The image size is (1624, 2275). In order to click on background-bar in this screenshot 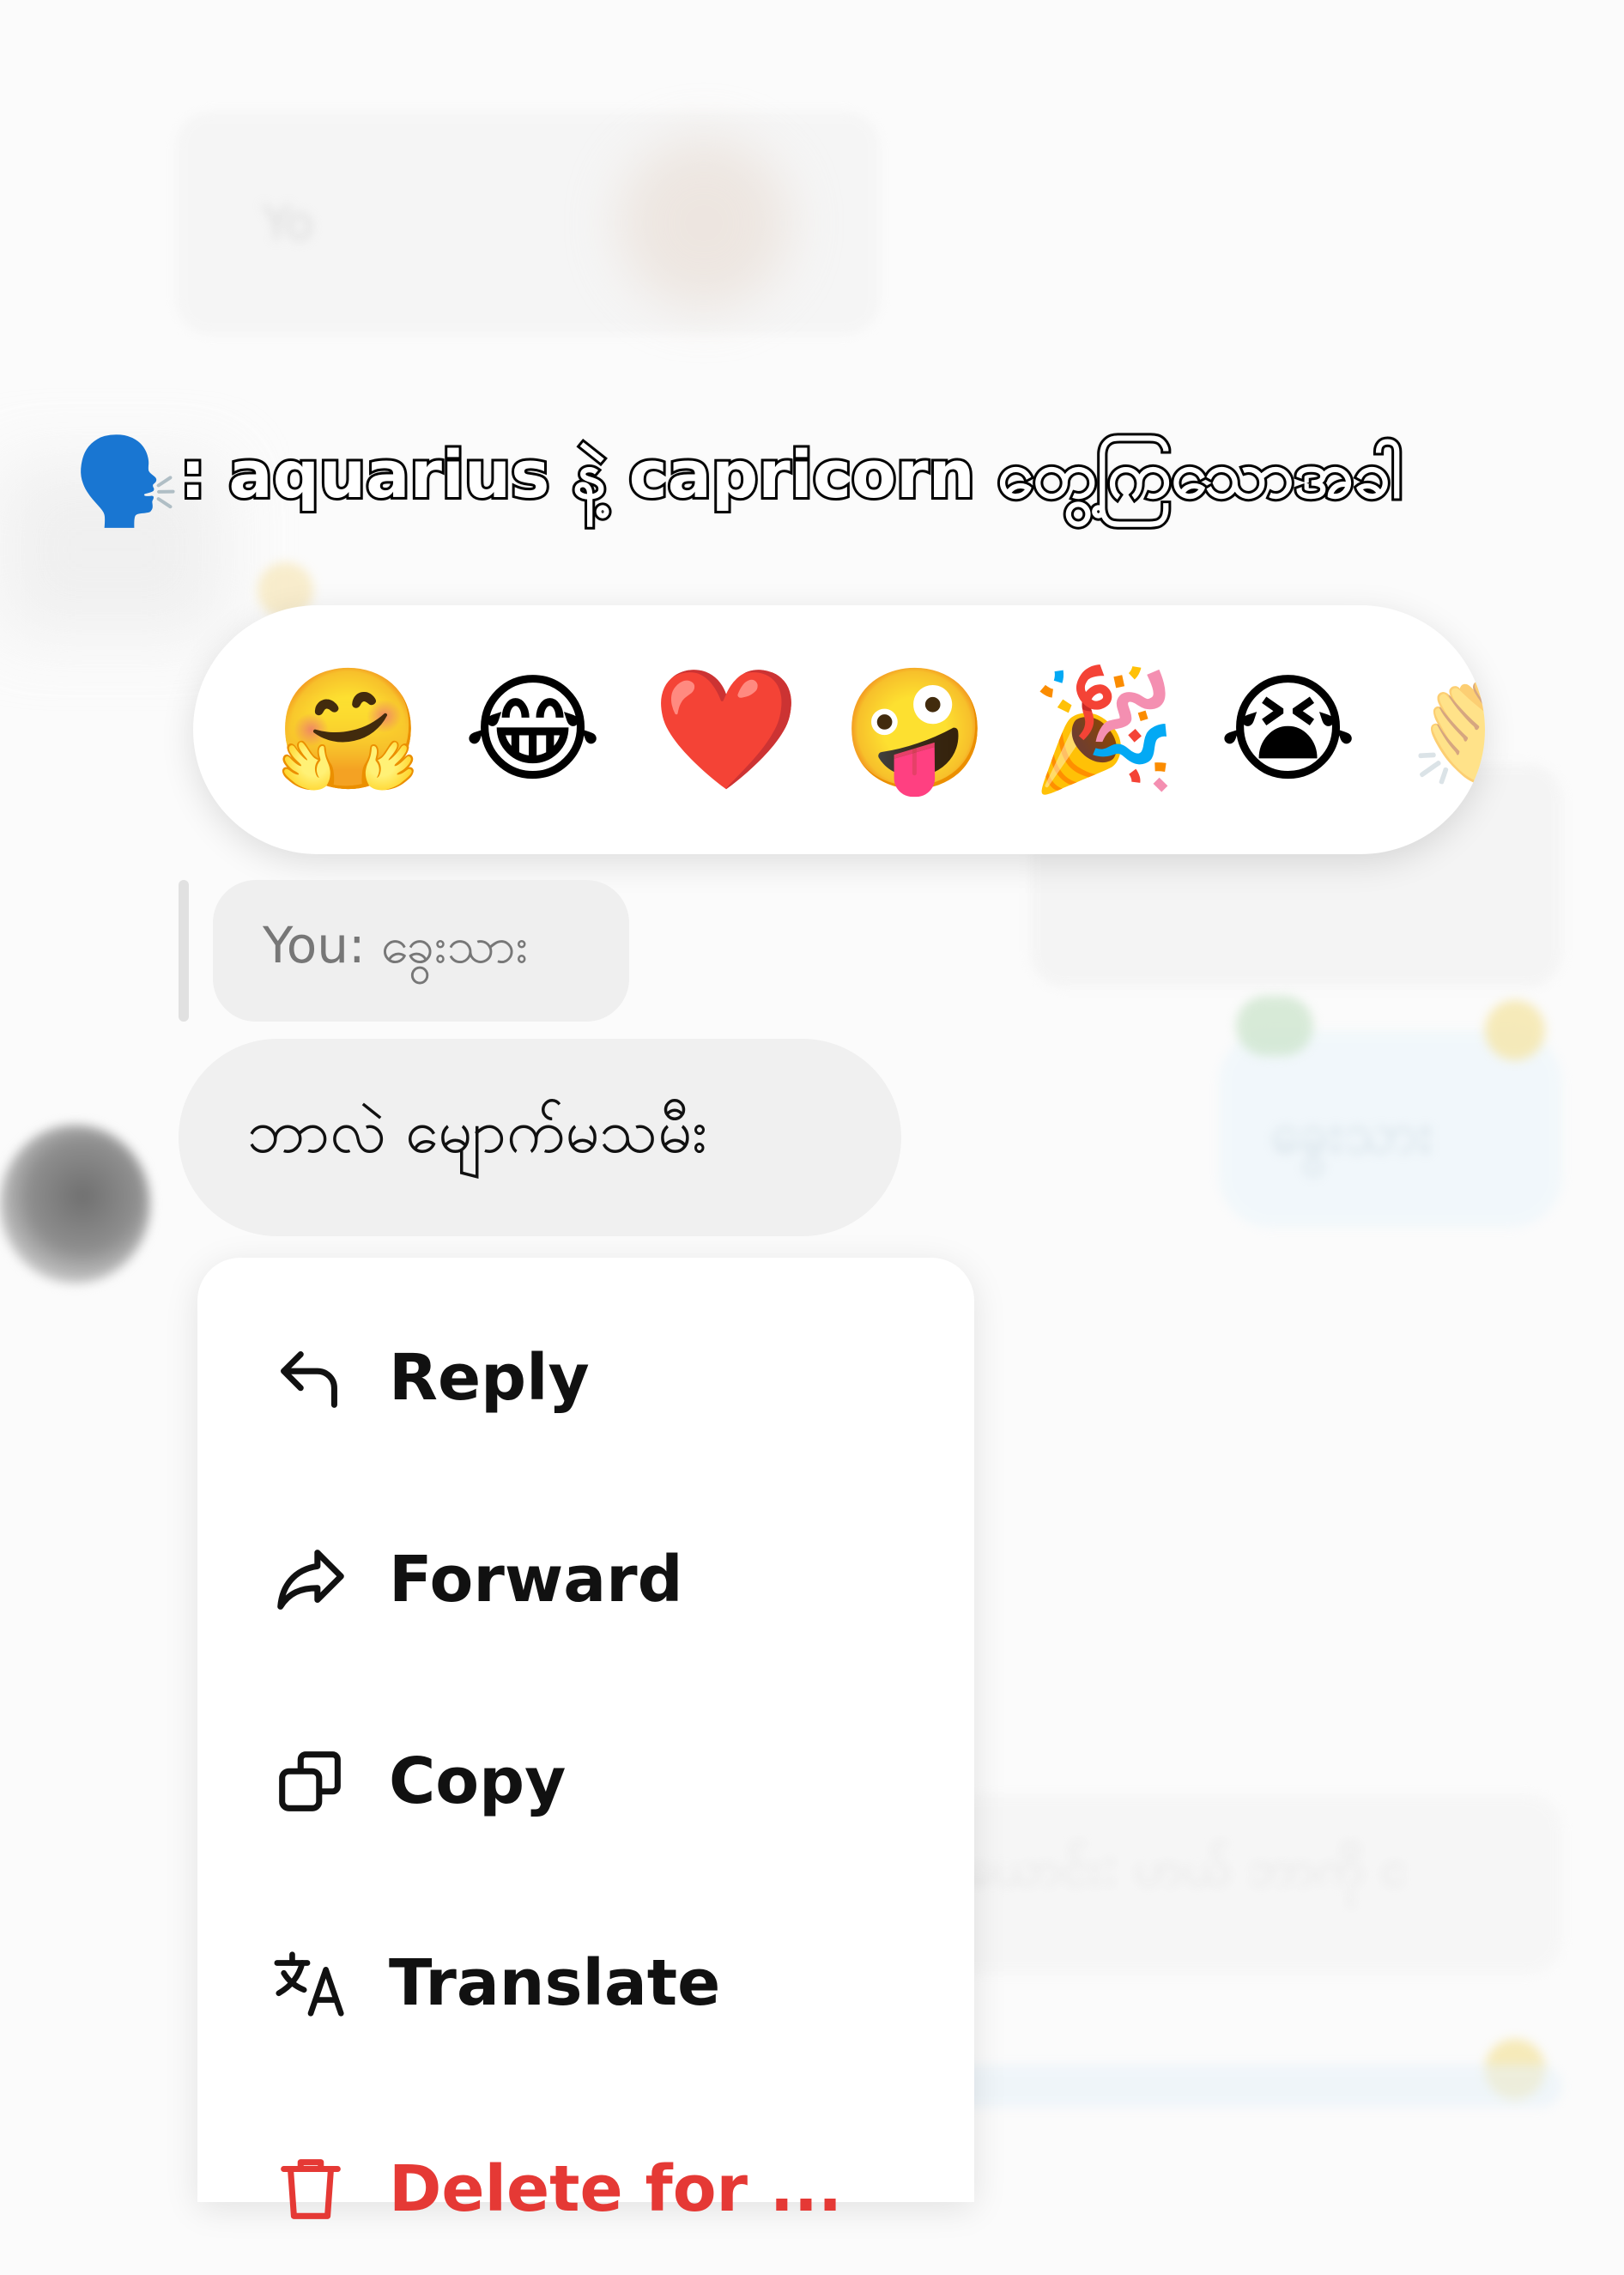, I will do `click(1253, 2086)`.